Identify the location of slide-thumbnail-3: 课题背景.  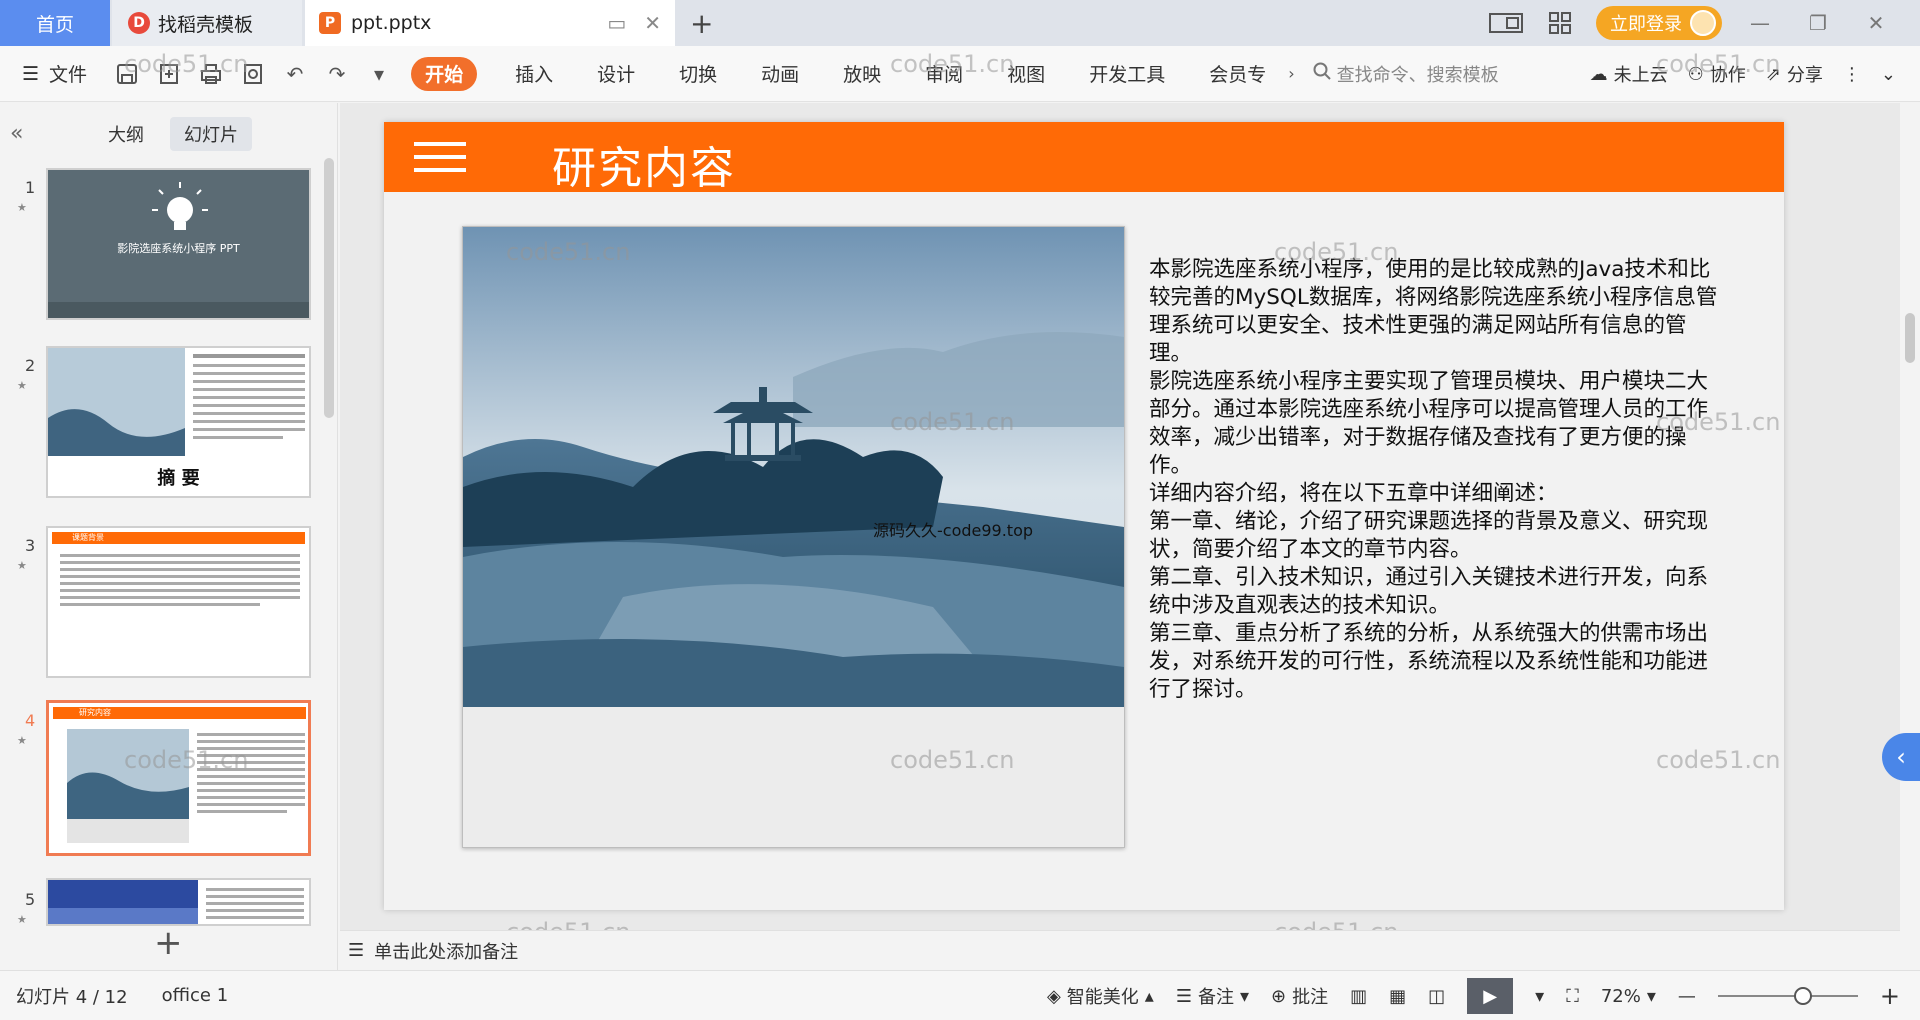
(178, 602).